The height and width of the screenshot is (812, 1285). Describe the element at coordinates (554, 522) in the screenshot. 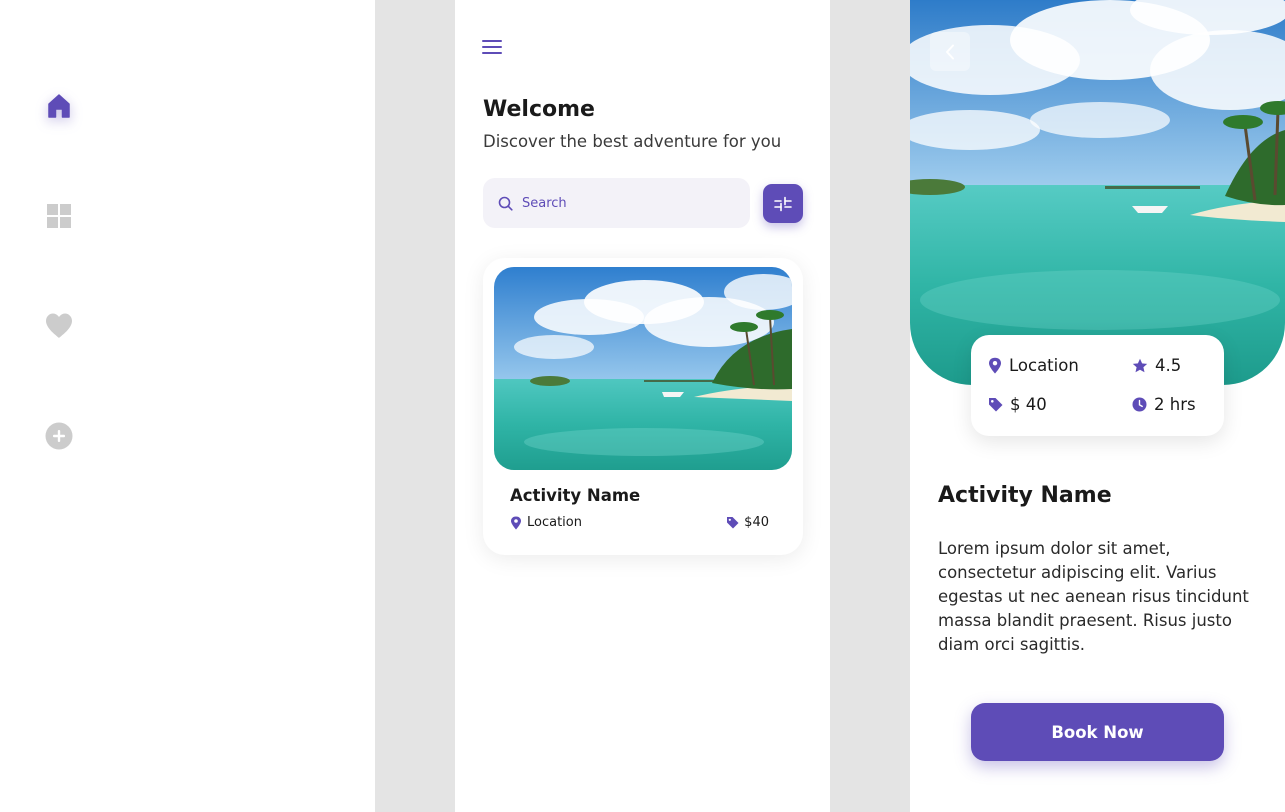

I see `activity-location-label: Location` at that location.